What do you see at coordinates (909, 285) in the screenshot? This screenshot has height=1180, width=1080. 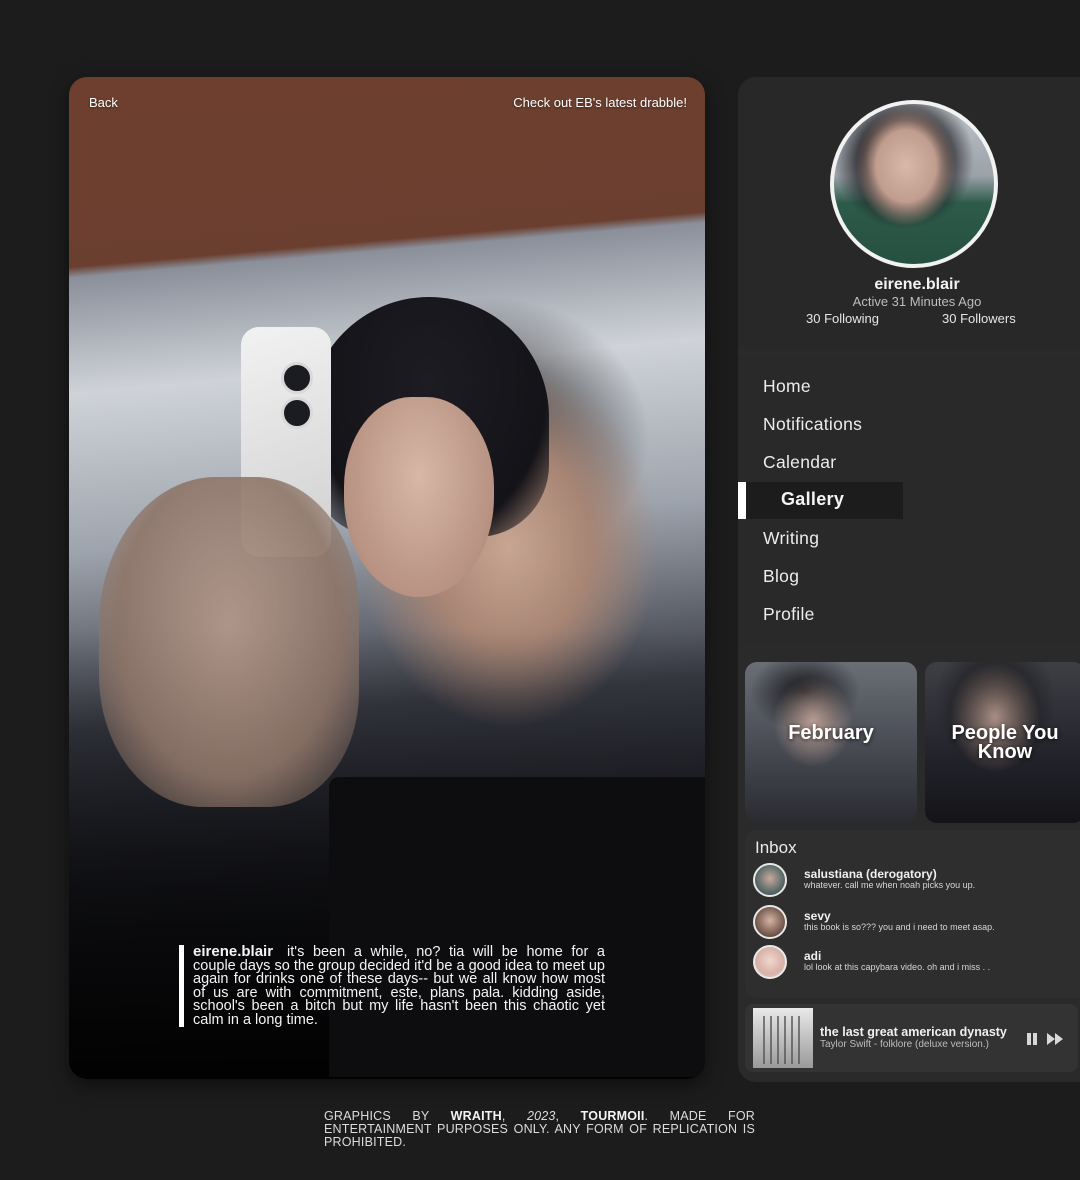 I see `profile-username: eirene.blair` at bounding box center [909, 285].